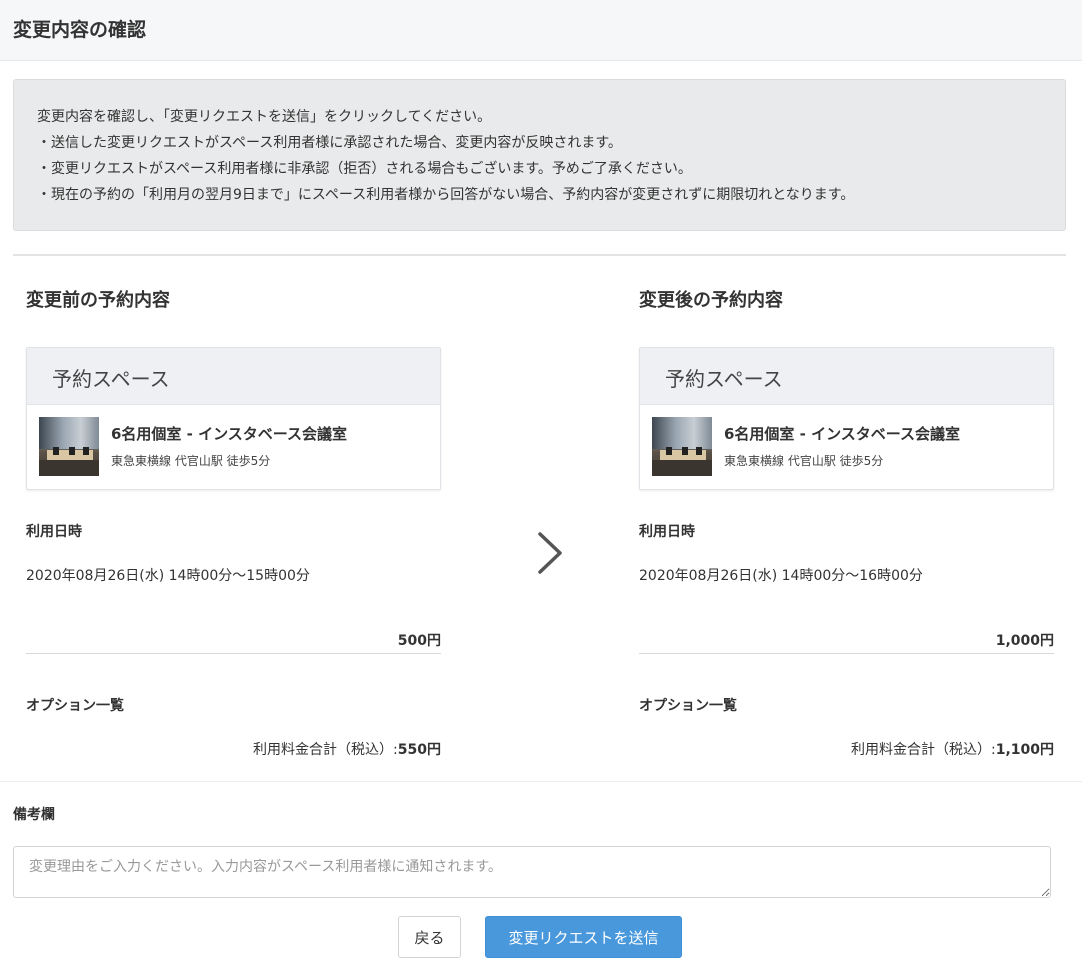 The image size is (1082, 974). I want to click on total-value: 1,100円, so click(1024, 750).